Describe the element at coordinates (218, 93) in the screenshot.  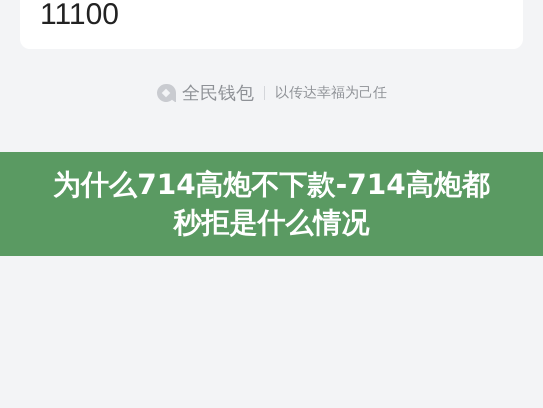
I see `brand-name: 全民钱包` at that location.